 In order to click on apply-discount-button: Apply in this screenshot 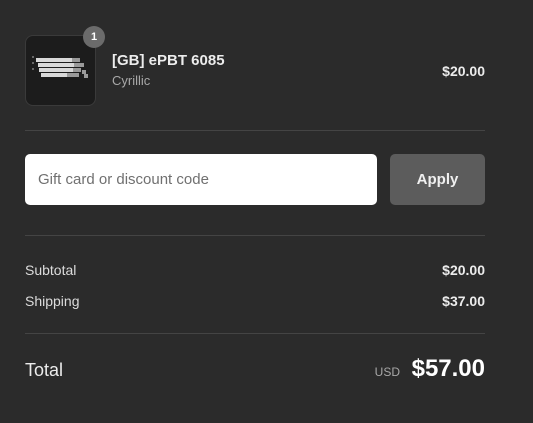, I will do `click(437, 179)`.